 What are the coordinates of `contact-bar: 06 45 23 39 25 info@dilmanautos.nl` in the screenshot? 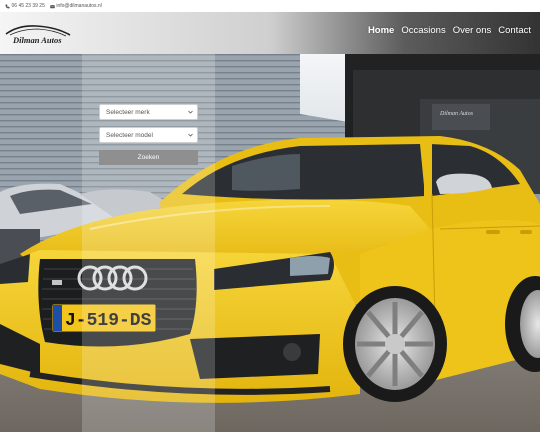 It's located at (270, 6).